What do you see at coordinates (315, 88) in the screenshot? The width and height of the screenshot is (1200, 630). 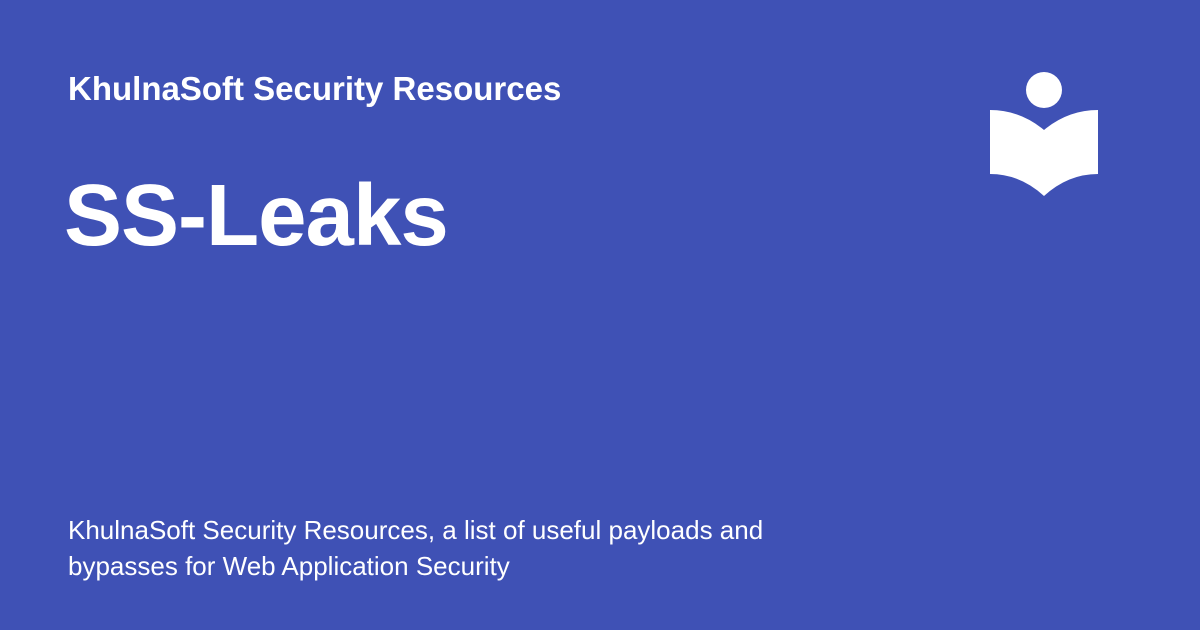 I see `site-name: KhulnaSoft Security Resources` at bounding box center [315, 88].